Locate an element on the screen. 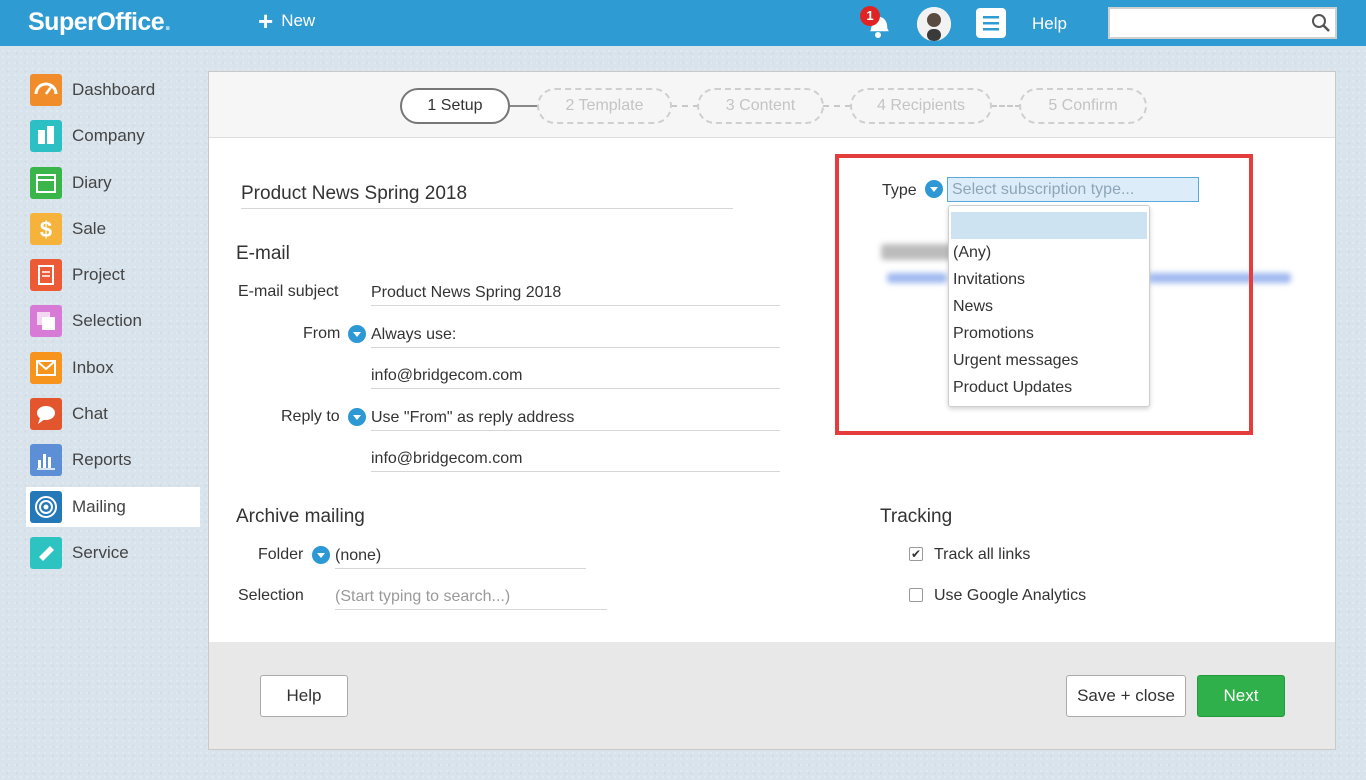  chat-icon is located at coordinates (46, 414).